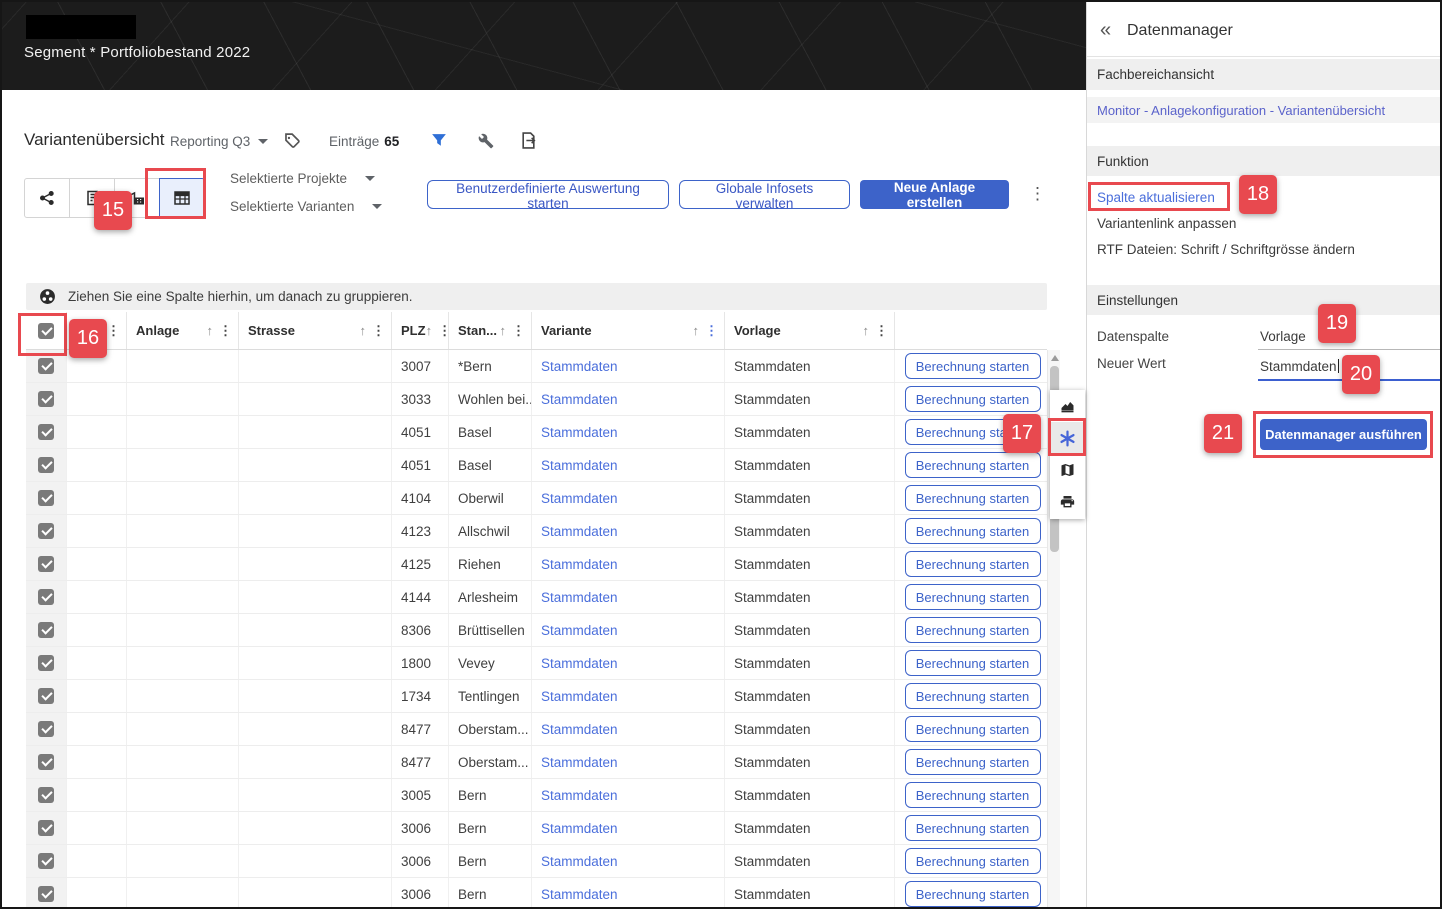 This screenshot has width=1442, height=909. I want to click on header-anlage: Anlage ↑ ⋮, so click(183, 330).